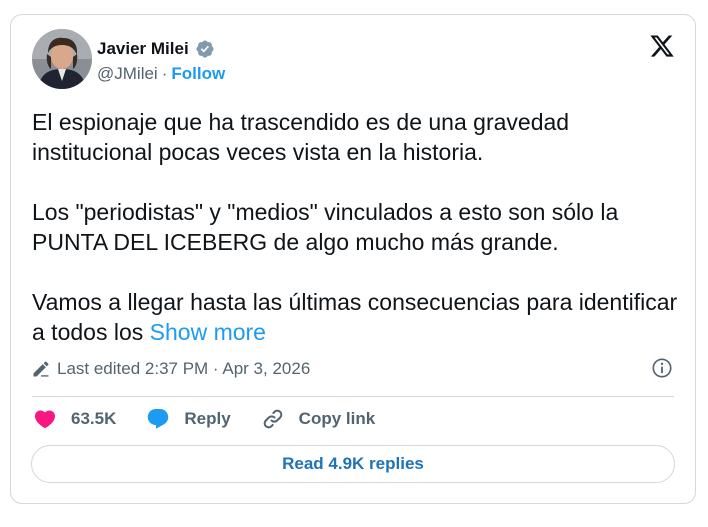  Describe the element at coordinates (208, 332) in the screenshot. I see `show-more-link: Show more` at that location.